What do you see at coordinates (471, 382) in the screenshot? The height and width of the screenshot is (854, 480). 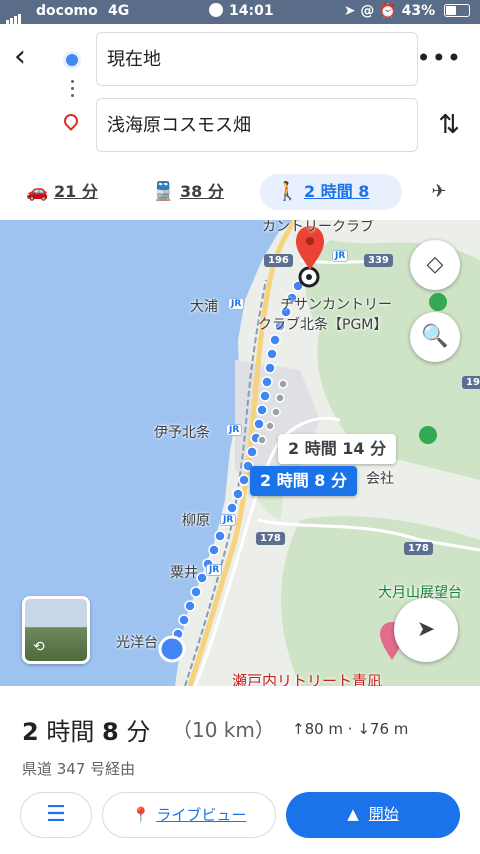 I see `road-shield-196b: 196` at bounding box center [471, 382].